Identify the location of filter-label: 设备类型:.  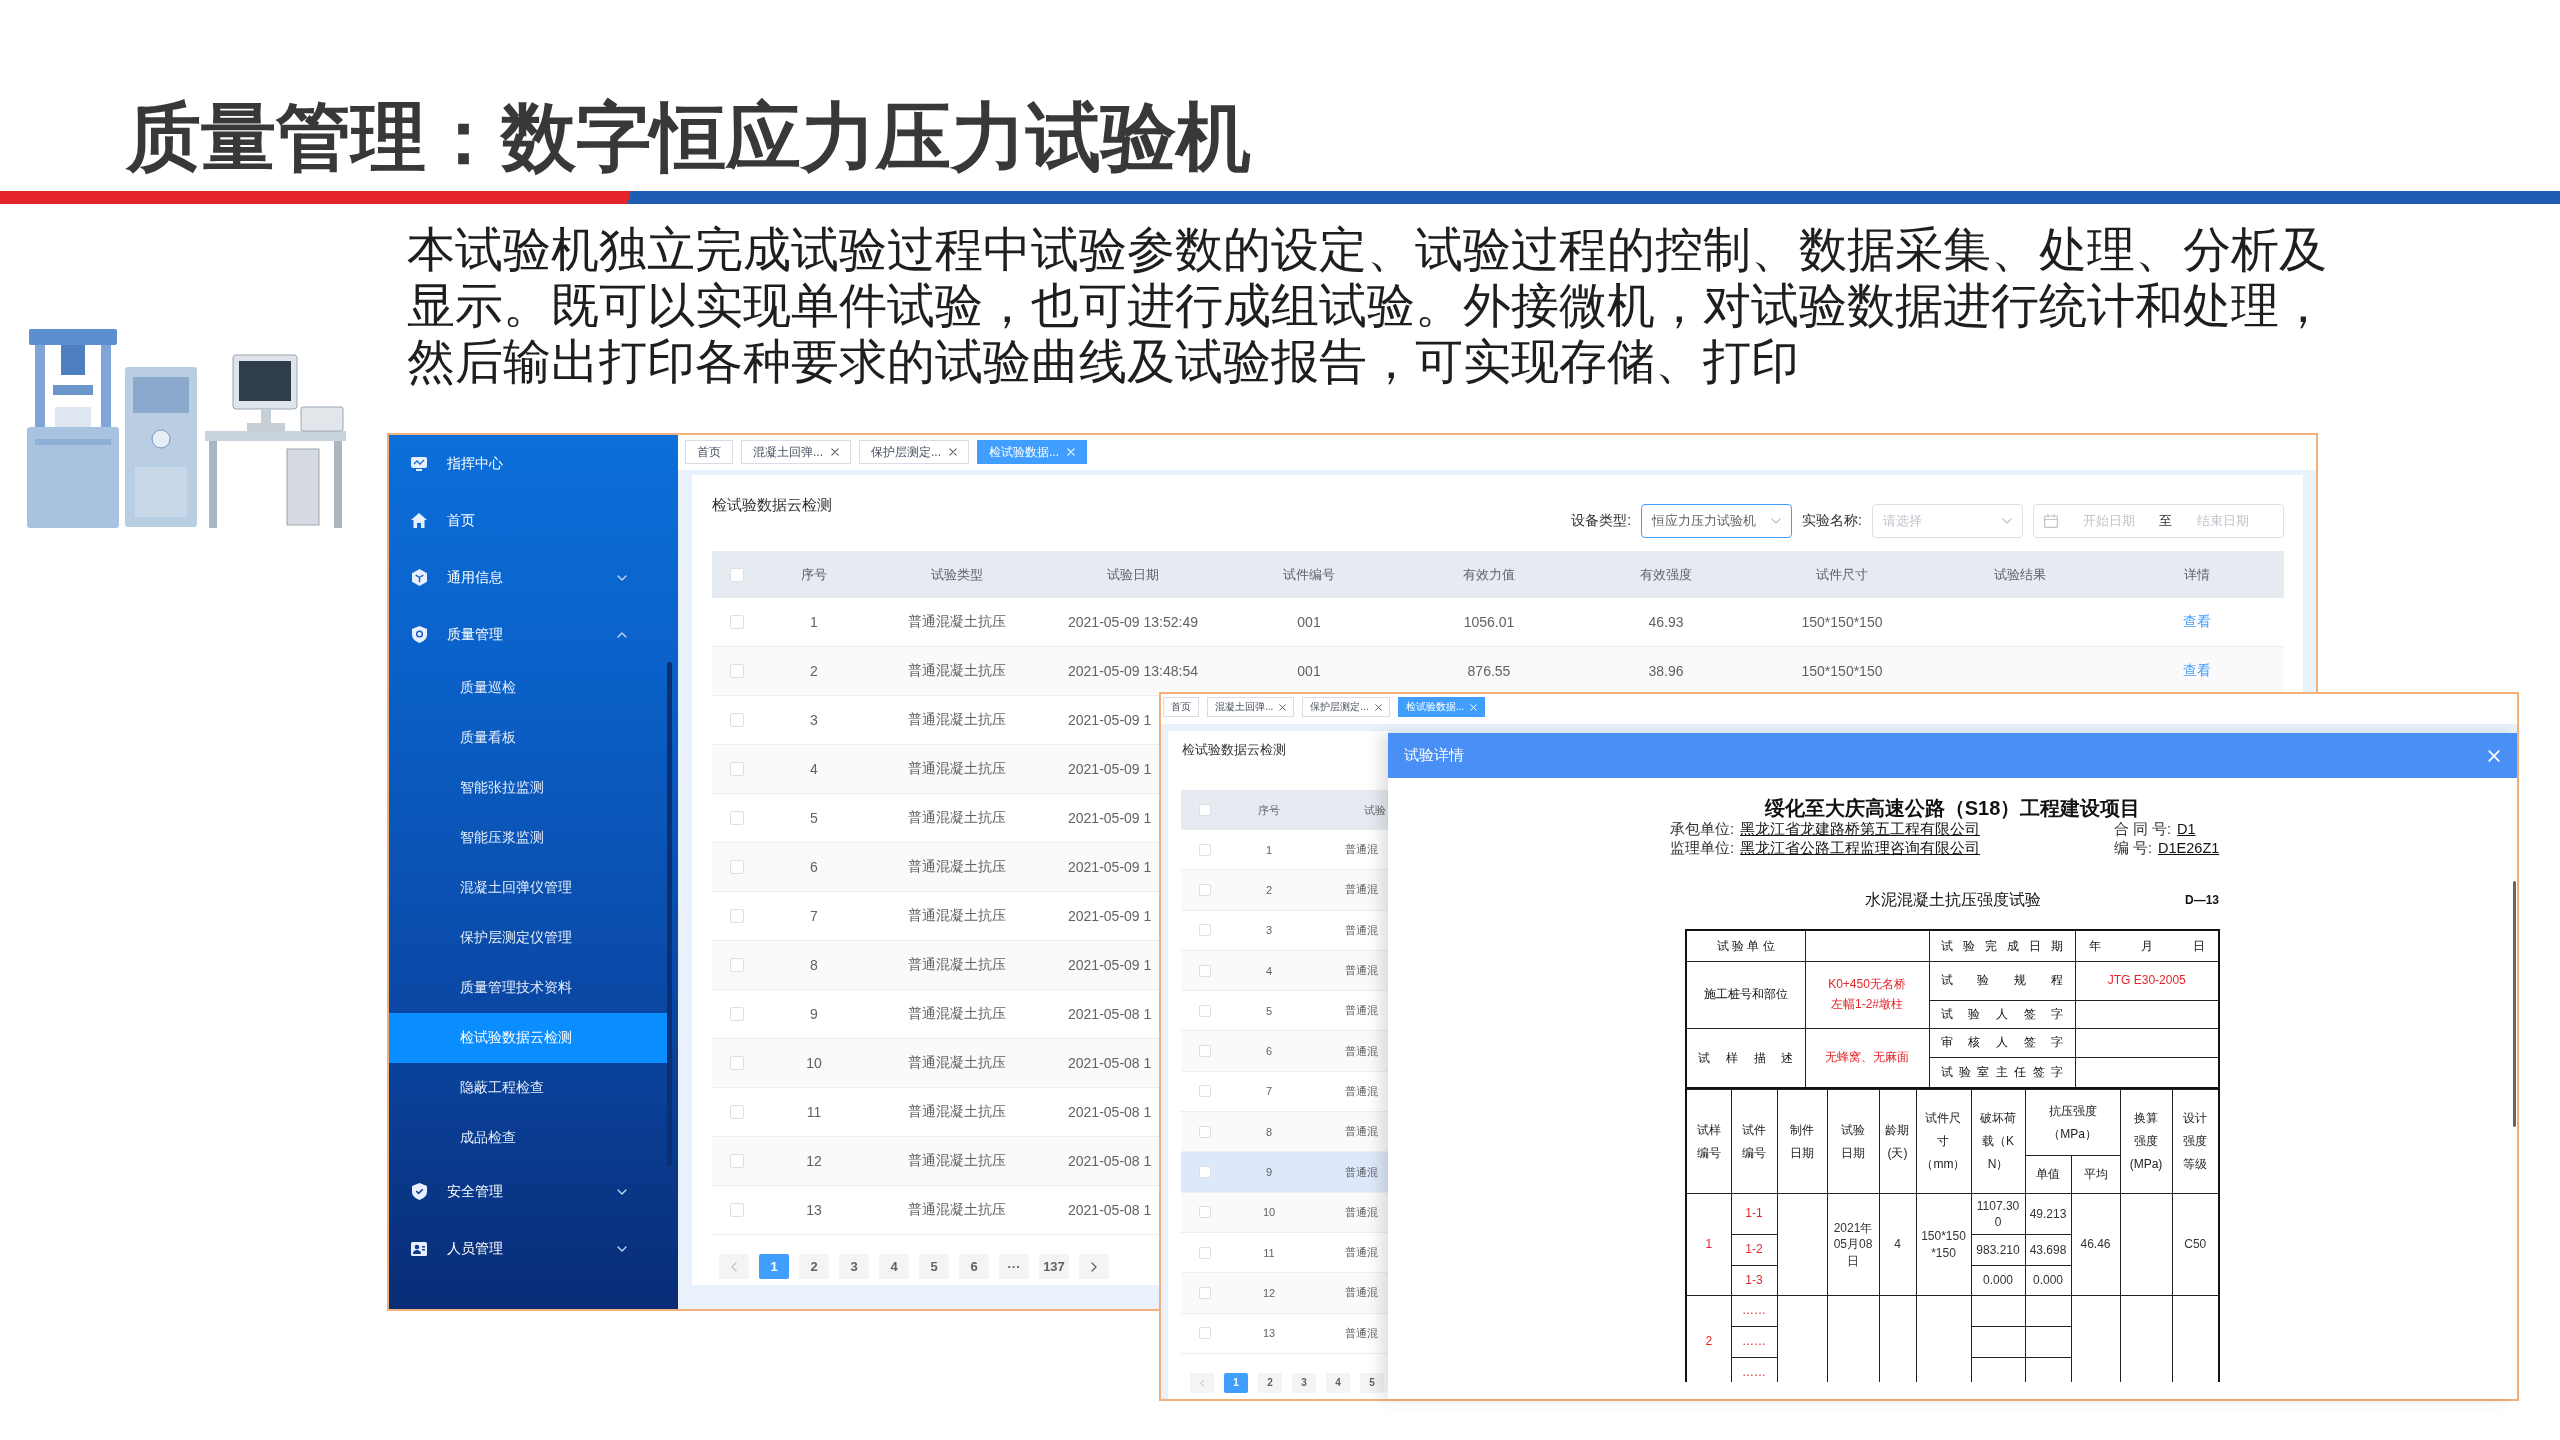
(1601, 521).